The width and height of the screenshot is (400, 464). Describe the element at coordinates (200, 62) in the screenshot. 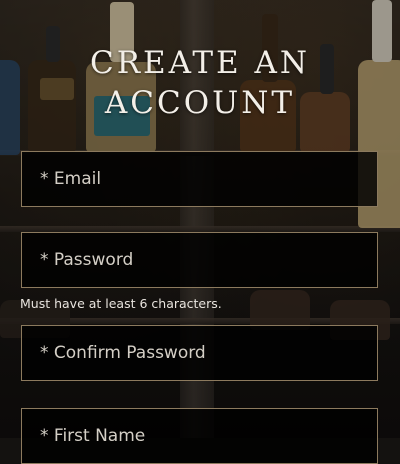

I see `page-title-line1: CREATE AN` at that location.